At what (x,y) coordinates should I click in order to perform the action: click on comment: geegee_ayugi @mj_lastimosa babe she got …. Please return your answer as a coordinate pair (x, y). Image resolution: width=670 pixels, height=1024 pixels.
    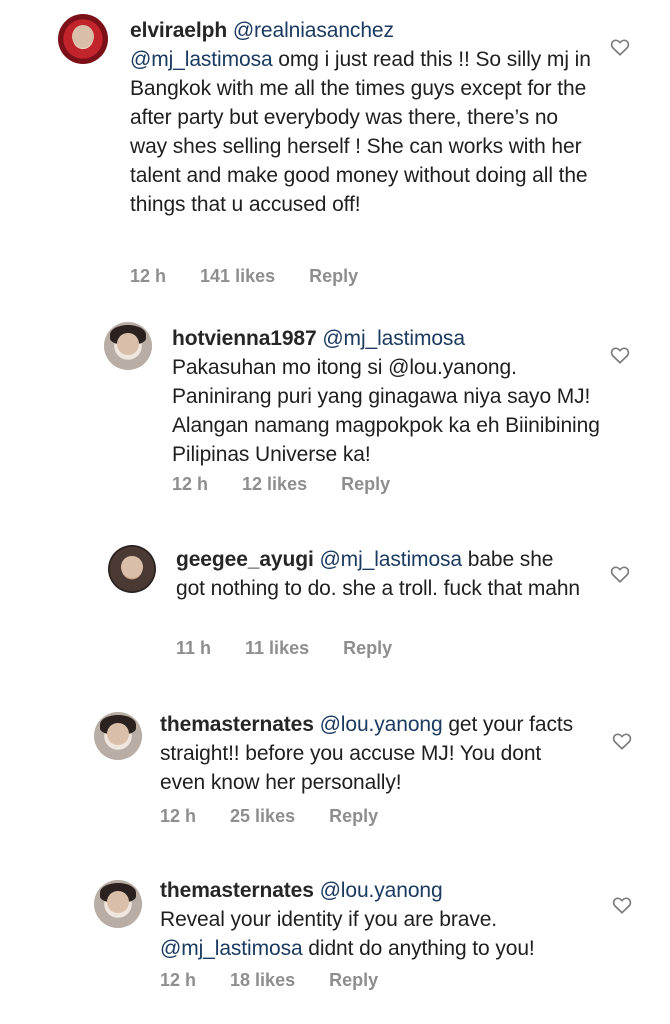
    Looking at the image, I should click on (335, 605).